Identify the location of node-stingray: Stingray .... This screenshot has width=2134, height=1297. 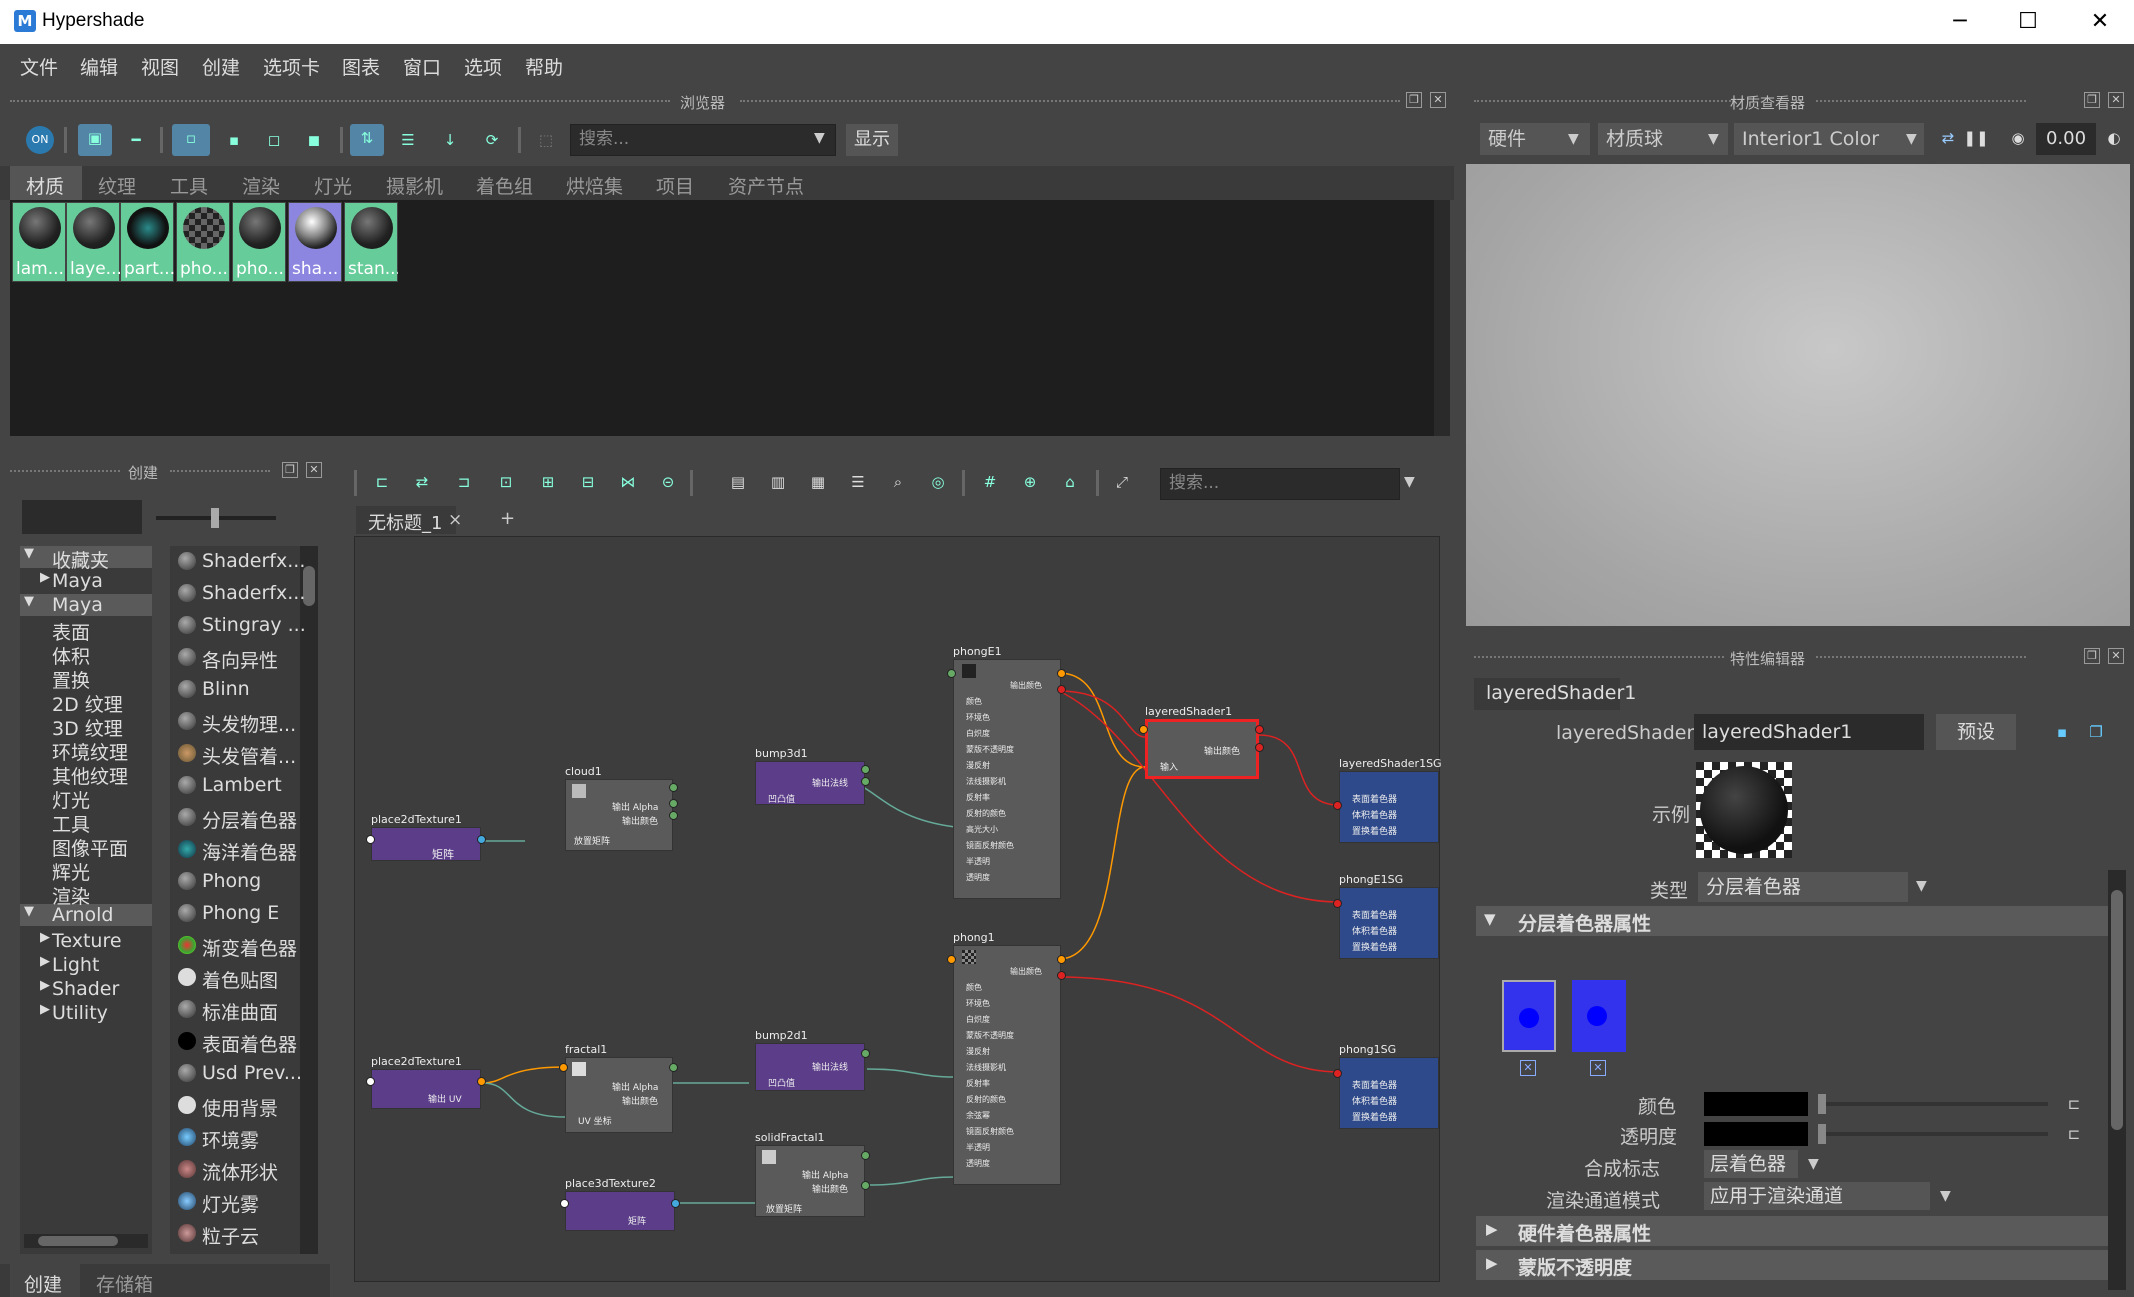
(254, 625).